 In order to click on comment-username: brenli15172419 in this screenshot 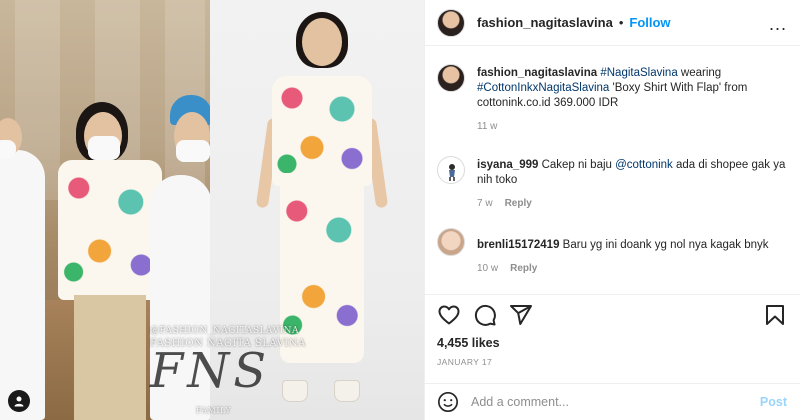, I will do `click(518, 245)`.